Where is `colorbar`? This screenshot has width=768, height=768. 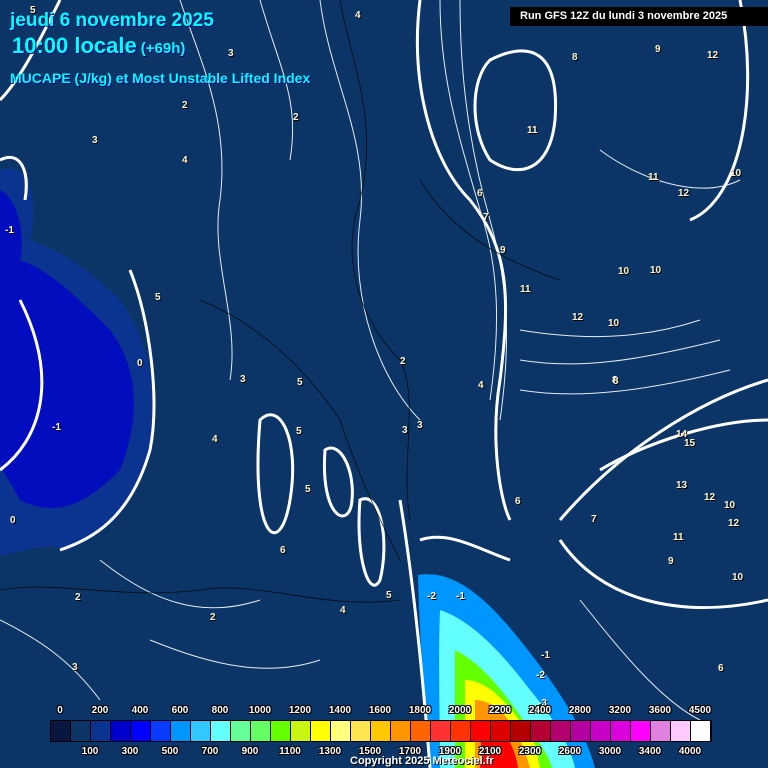 colorbar is located at coordinates (381, 731).